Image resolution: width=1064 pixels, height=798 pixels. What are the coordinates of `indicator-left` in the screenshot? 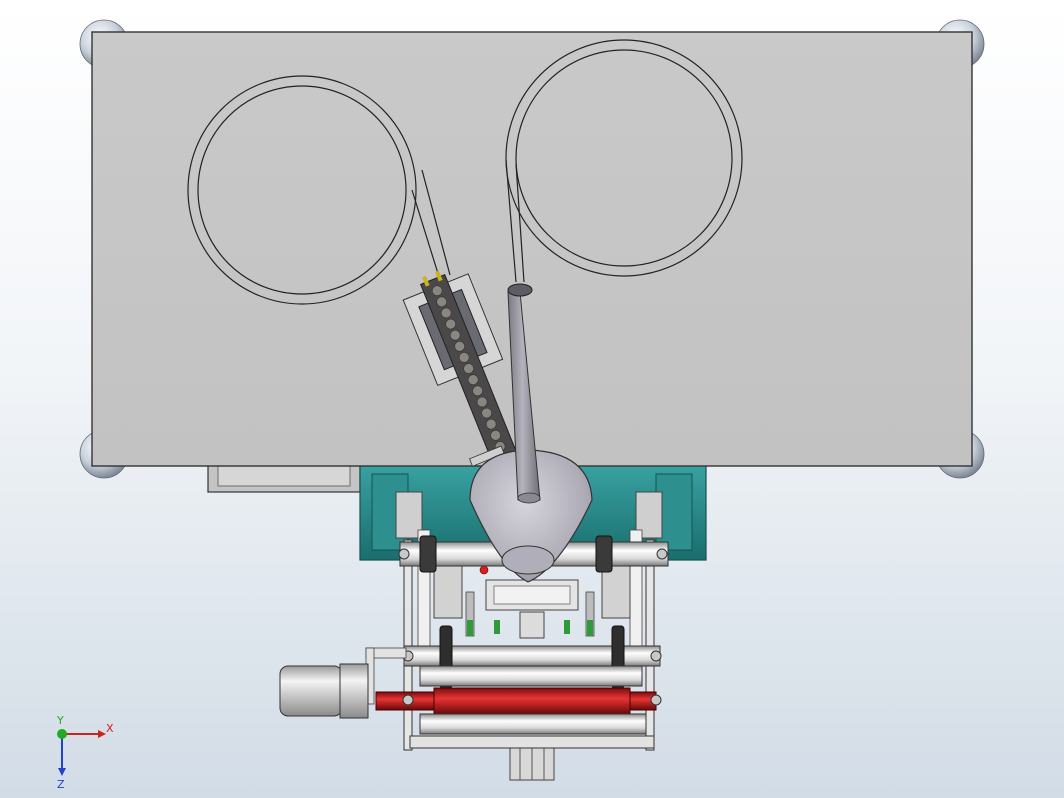 It's located at (470, 628).